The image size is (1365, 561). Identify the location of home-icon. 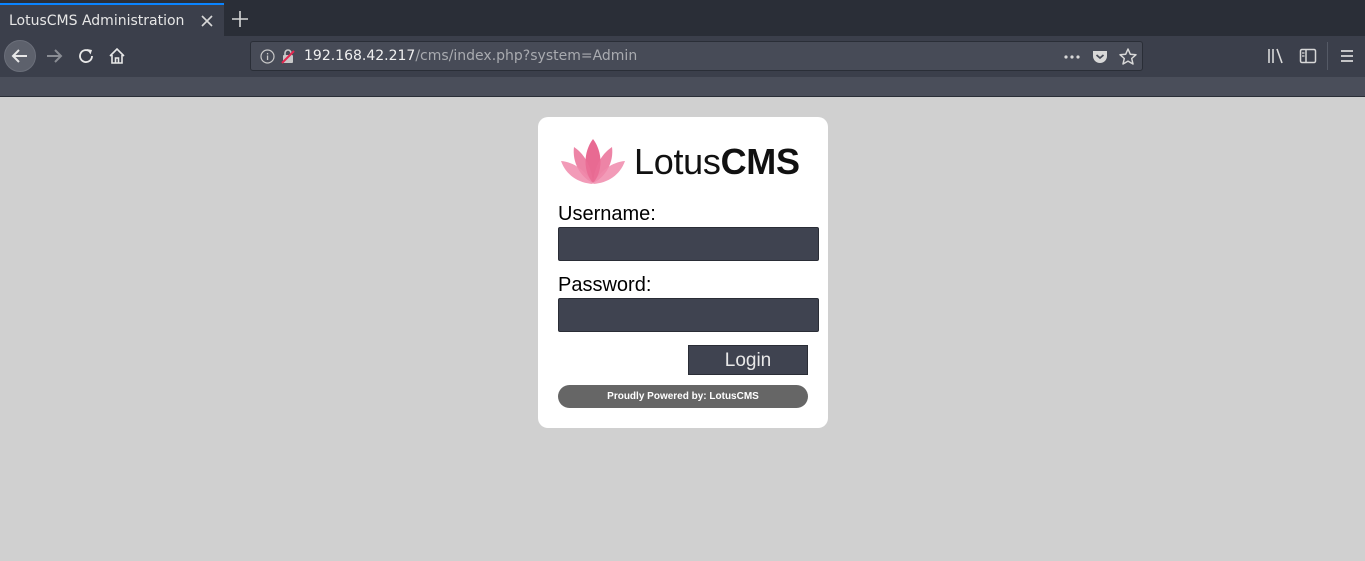
(117, 55).